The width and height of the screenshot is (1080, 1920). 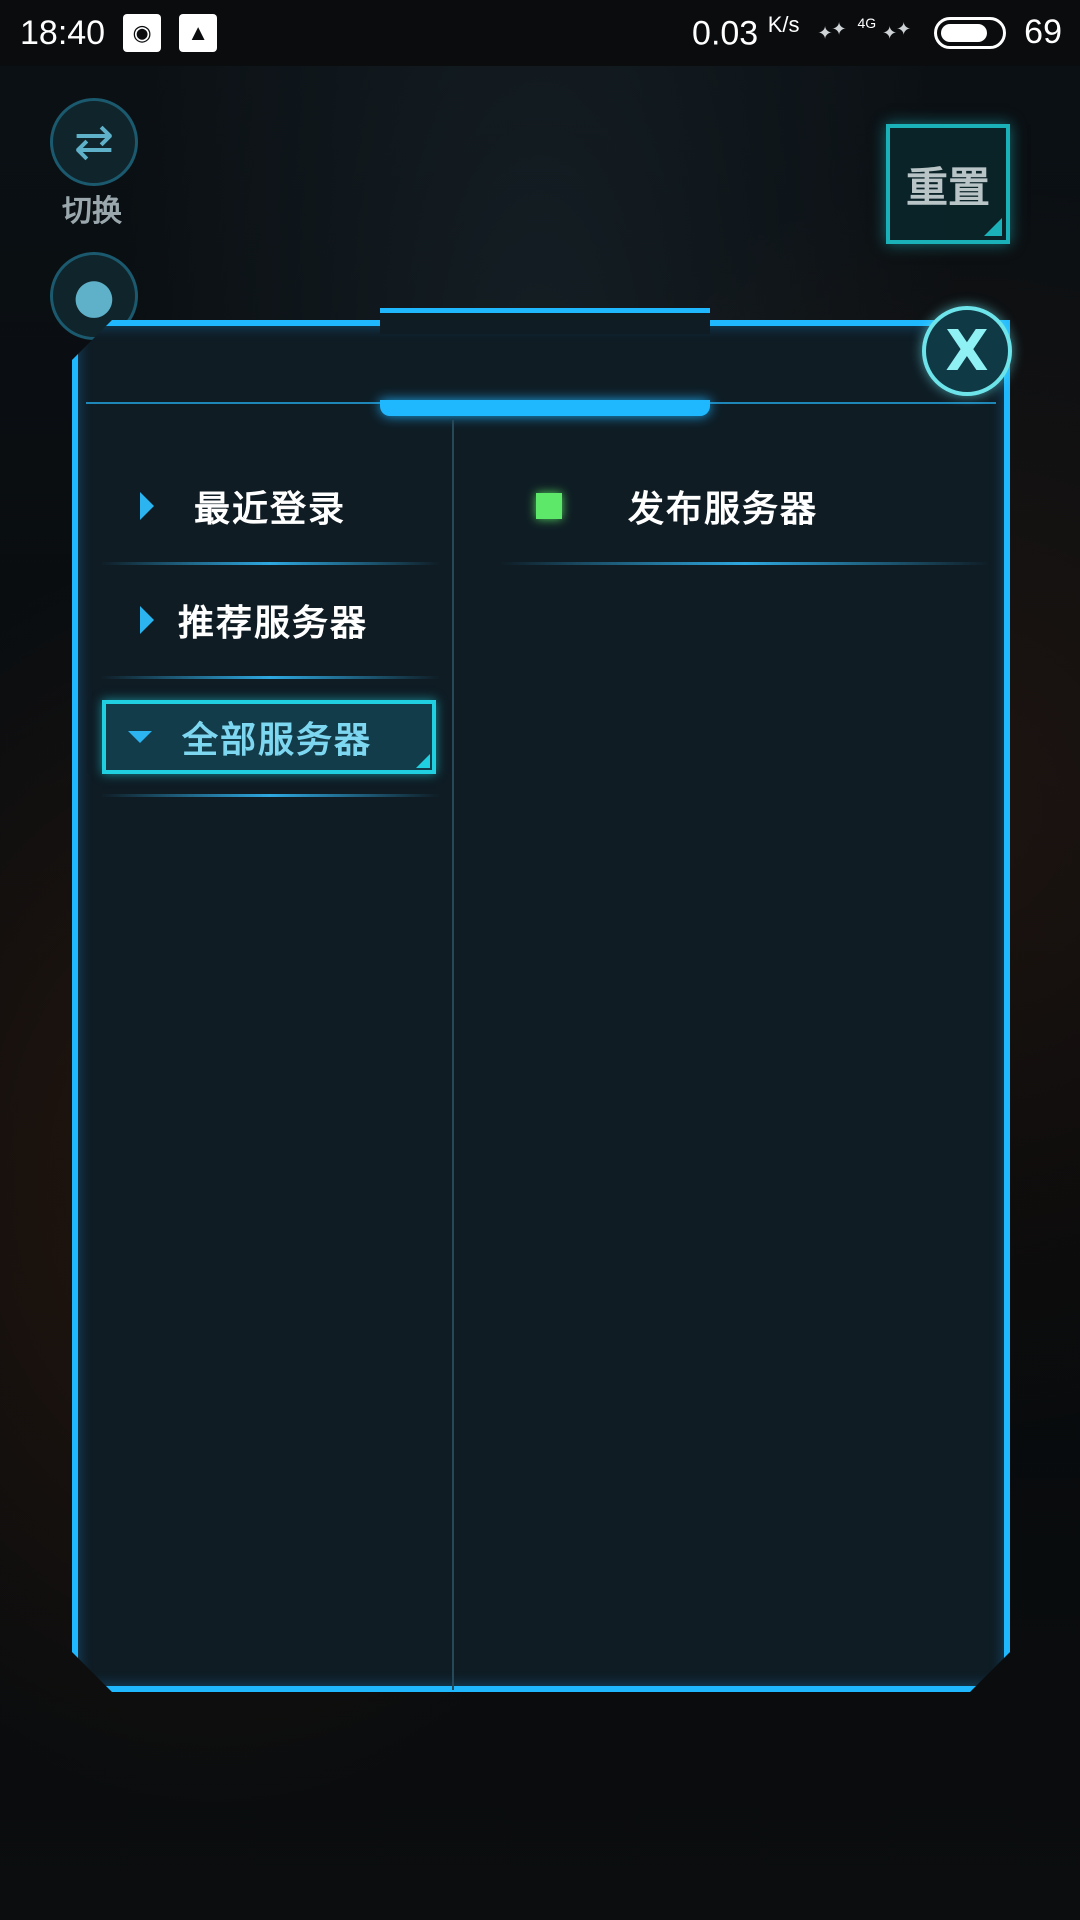 I want to click on server-row: 发布服务器, so click(x=745, y=506).